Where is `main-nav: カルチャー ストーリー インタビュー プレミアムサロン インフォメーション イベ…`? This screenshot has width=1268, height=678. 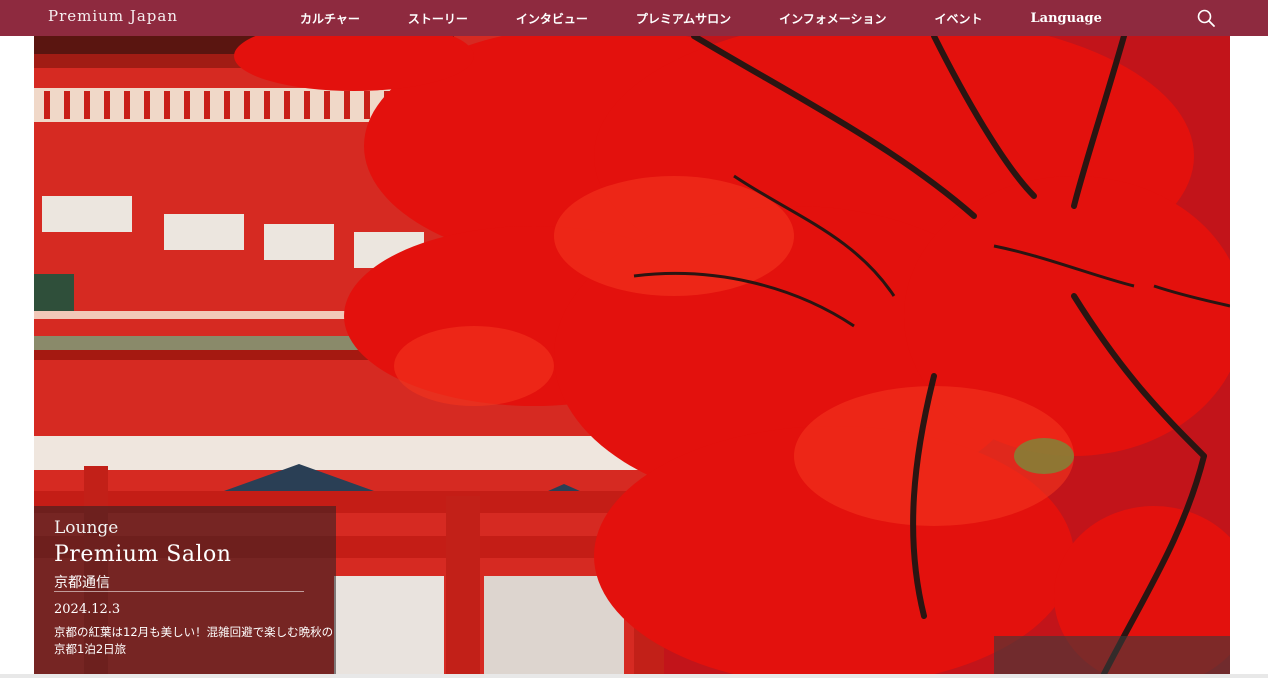 main-nav: カルチャー ストーリー インタビュー プレミアムサロン インフォメーション イベ… is located at coordinates (701, 18).